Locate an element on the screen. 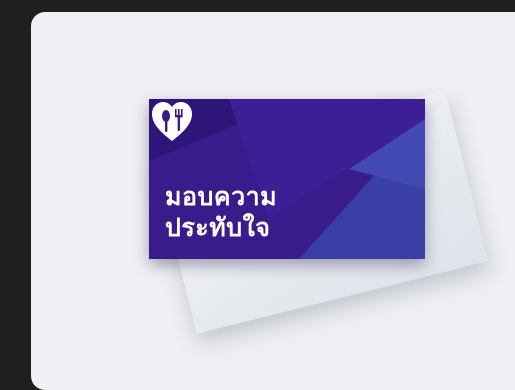 This screenshot has width=515, height=390. card-title: มอบความ ประทับใจ is located at coordinates (221, 212).